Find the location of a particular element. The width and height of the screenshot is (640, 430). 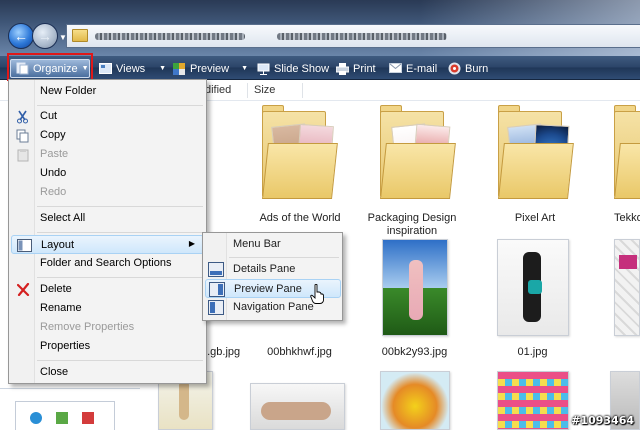

burn-disc-icon is located at coordinates (454, 68).